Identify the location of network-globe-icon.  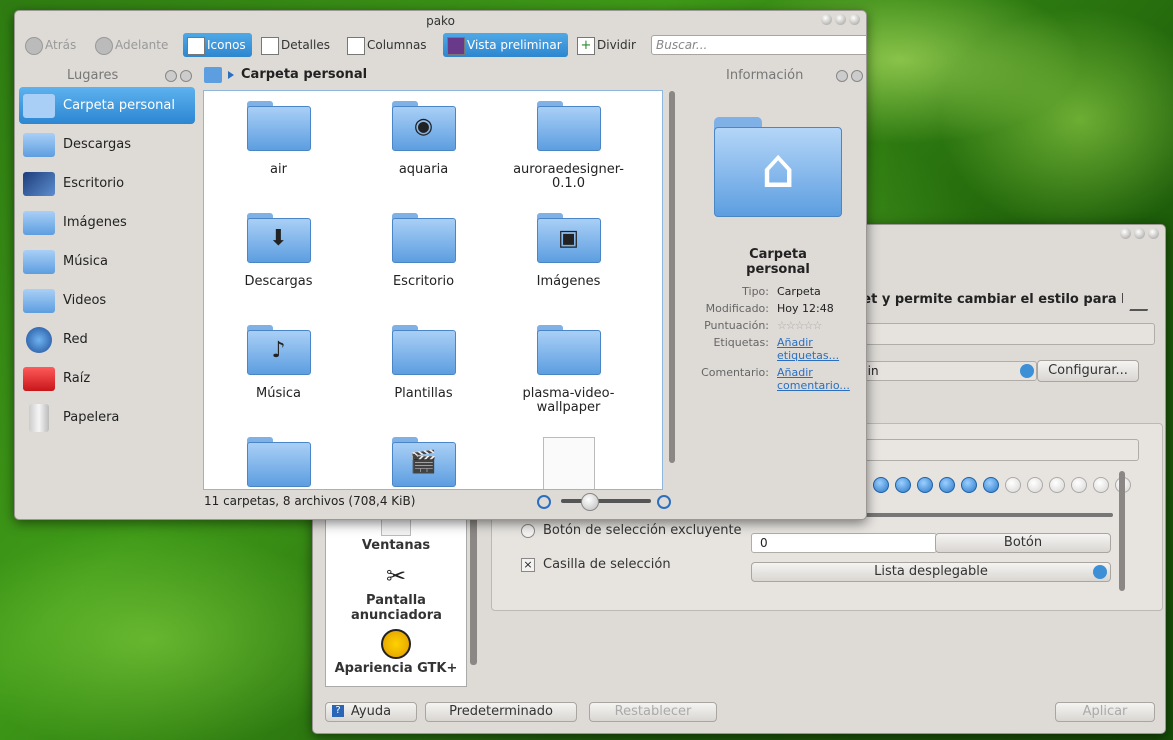
(39, 339).